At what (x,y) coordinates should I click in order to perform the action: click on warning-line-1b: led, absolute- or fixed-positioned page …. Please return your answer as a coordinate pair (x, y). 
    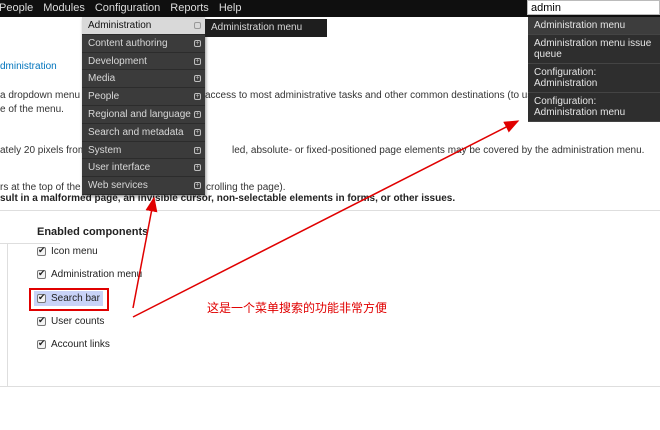
    Looking at the image, I should click on (438, 150).